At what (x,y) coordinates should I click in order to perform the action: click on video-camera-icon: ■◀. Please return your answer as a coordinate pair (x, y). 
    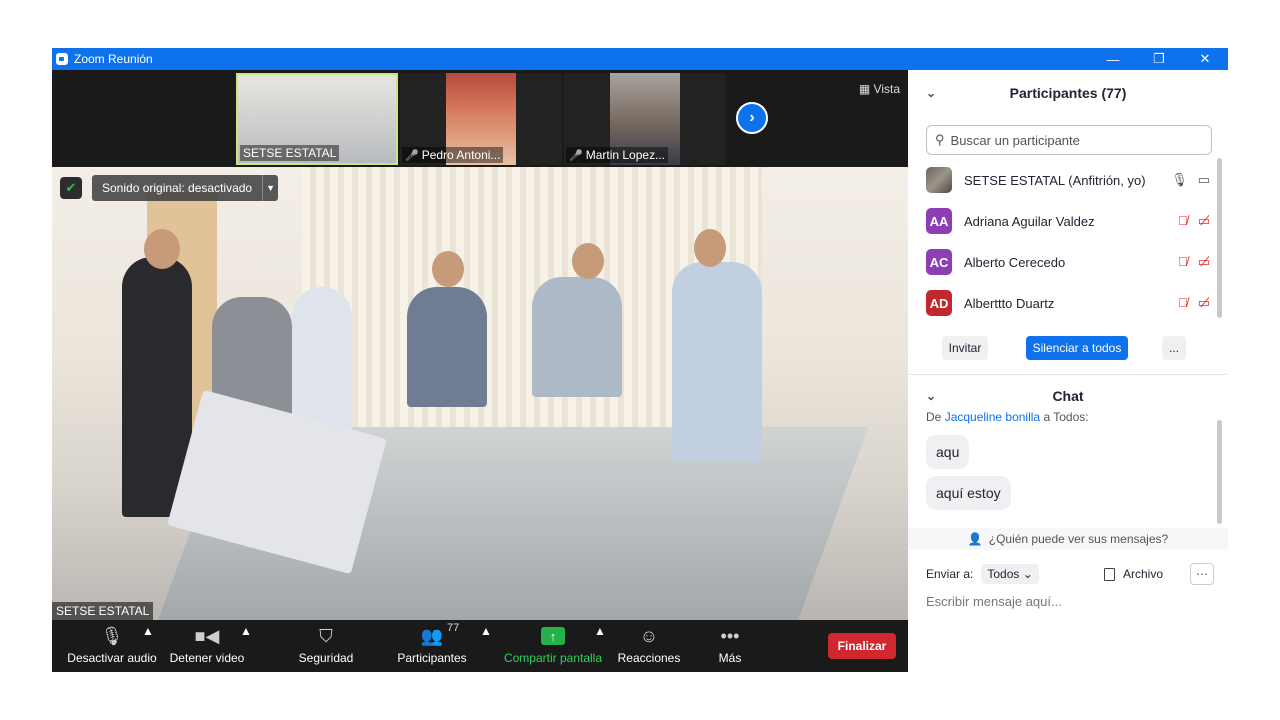
    Looking at the image, I should click on (207, 635).